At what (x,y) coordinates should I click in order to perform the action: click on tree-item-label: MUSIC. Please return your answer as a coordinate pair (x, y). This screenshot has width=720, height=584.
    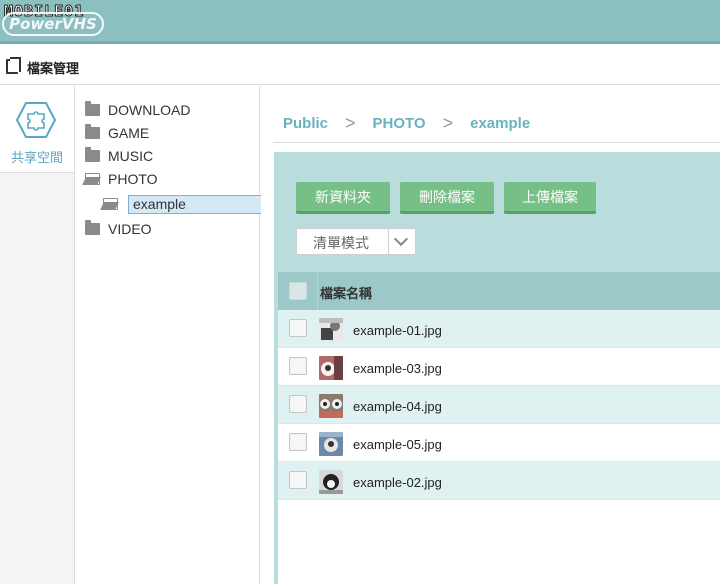
    Looking at the image, I should click on (131, 156).